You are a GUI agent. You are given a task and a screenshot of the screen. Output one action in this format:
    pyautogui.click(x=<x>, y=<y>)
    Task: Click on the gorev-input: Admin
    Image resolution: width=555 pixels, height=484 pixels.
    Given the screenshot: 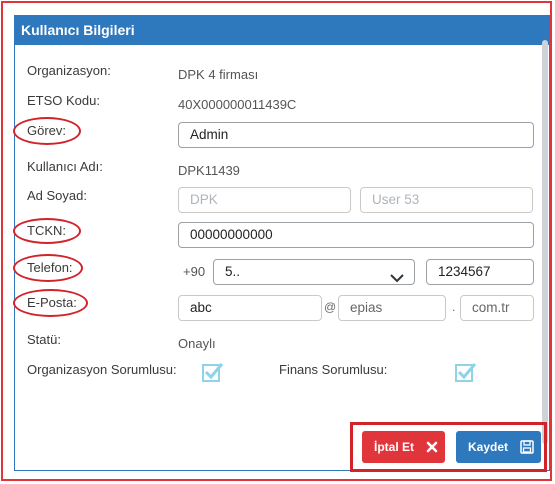 What is the action you would take?
    pyautogui.click(x=356, y=135)
    